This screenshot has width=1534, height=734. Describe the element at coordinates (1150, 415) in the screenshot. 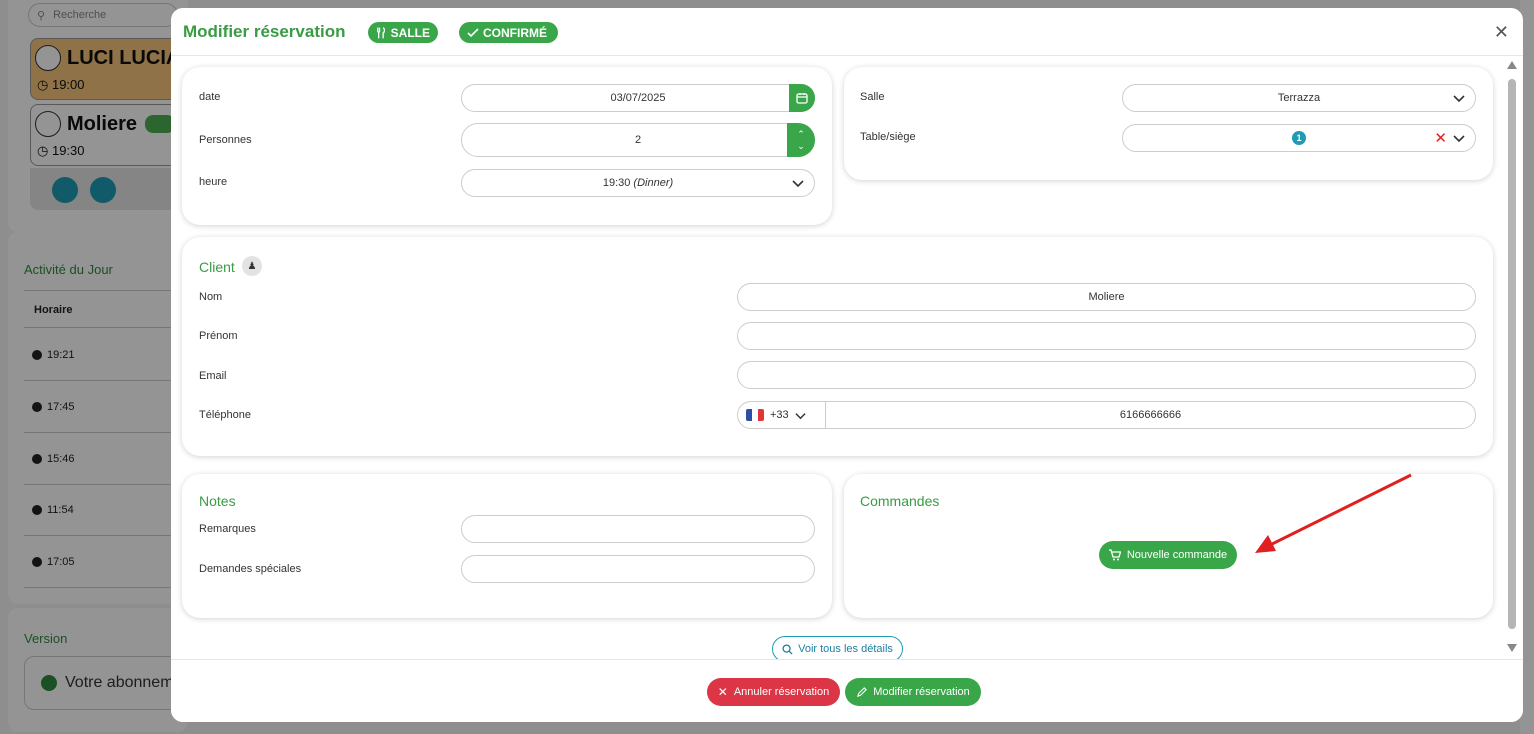

I see `telephone-input: 6166666666` at that location.